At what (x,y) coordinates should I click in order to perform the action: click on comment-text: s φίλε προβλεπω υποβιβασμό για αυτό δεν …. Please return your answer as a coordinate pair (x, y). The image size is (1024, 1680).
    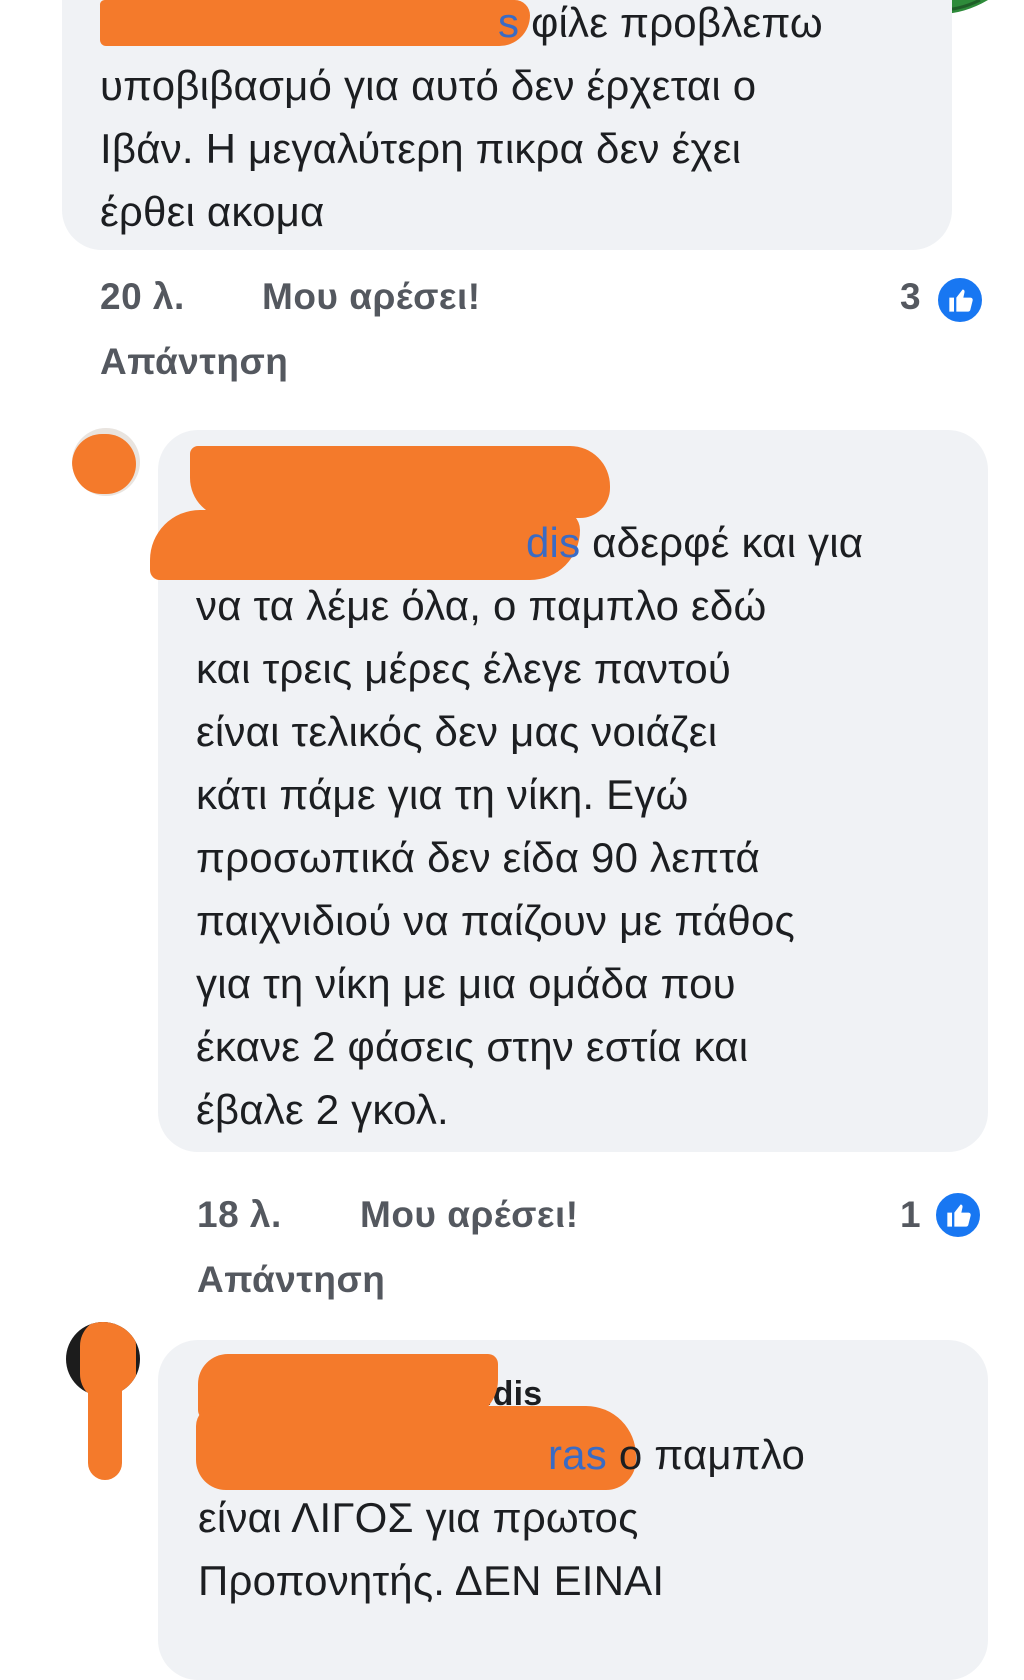
    Looking at the image, I should click on (461, 117).